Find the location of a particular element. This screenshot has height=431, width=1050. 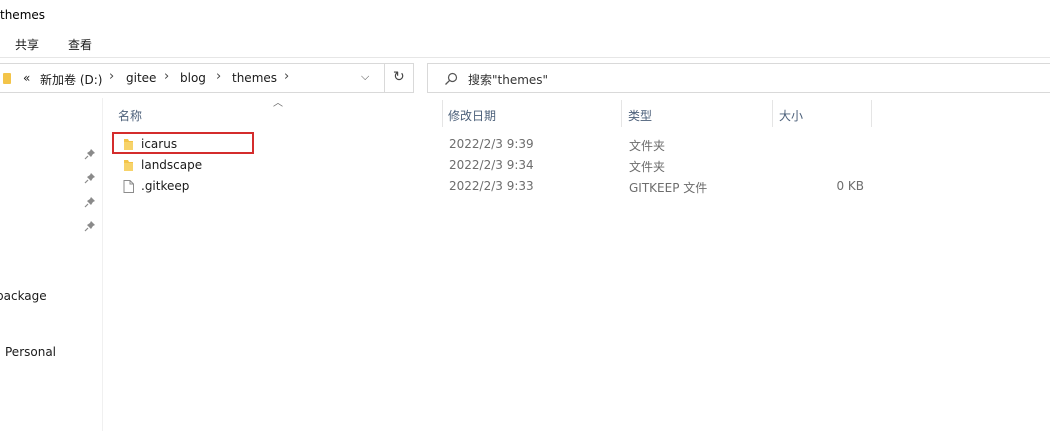

column-header-size: 大小 is located at coordinates (821, 113).